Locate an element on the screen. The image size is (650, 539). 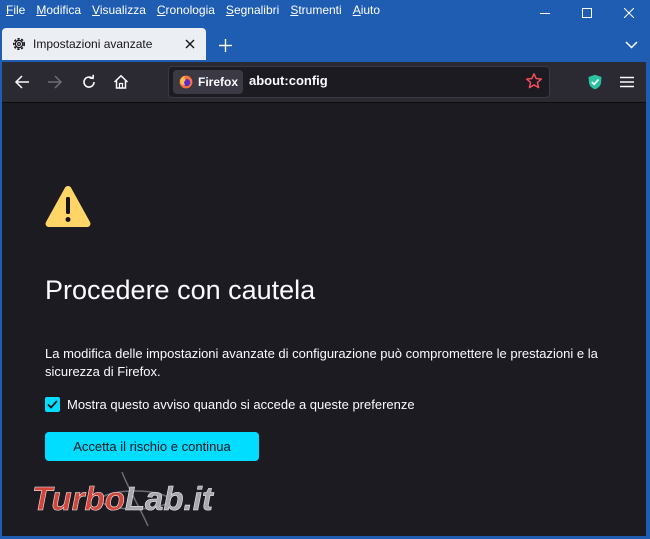
window-frame-right is located at coordinates (648, 269).